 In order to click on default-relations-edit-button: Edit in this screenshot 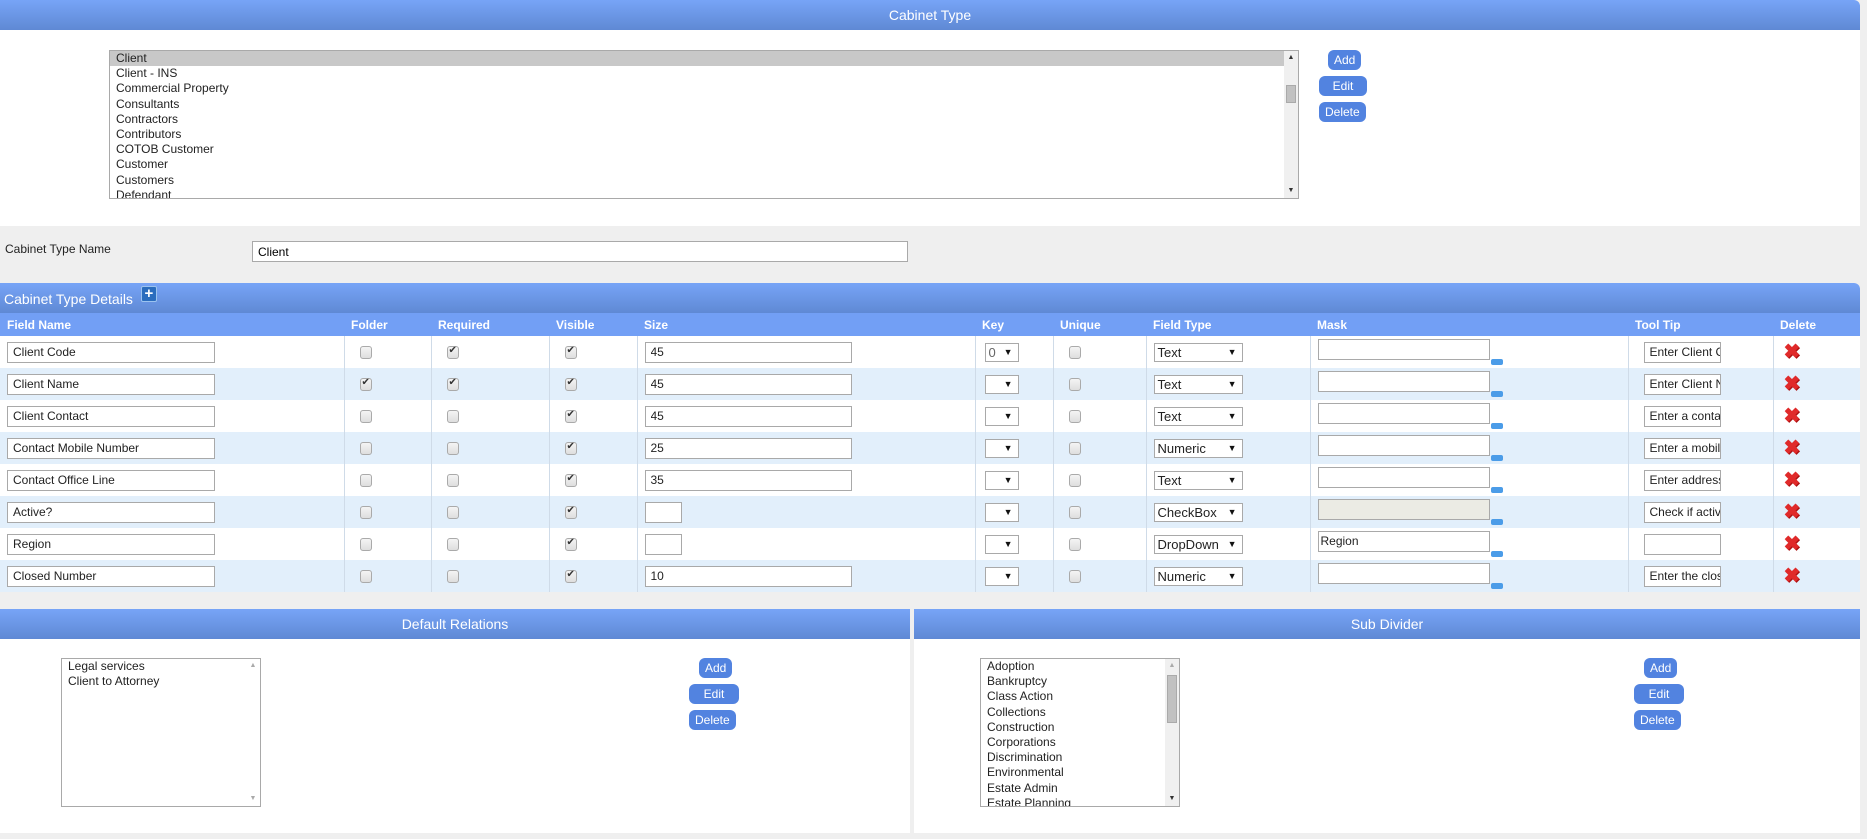, I will do `click(714, 694)`.